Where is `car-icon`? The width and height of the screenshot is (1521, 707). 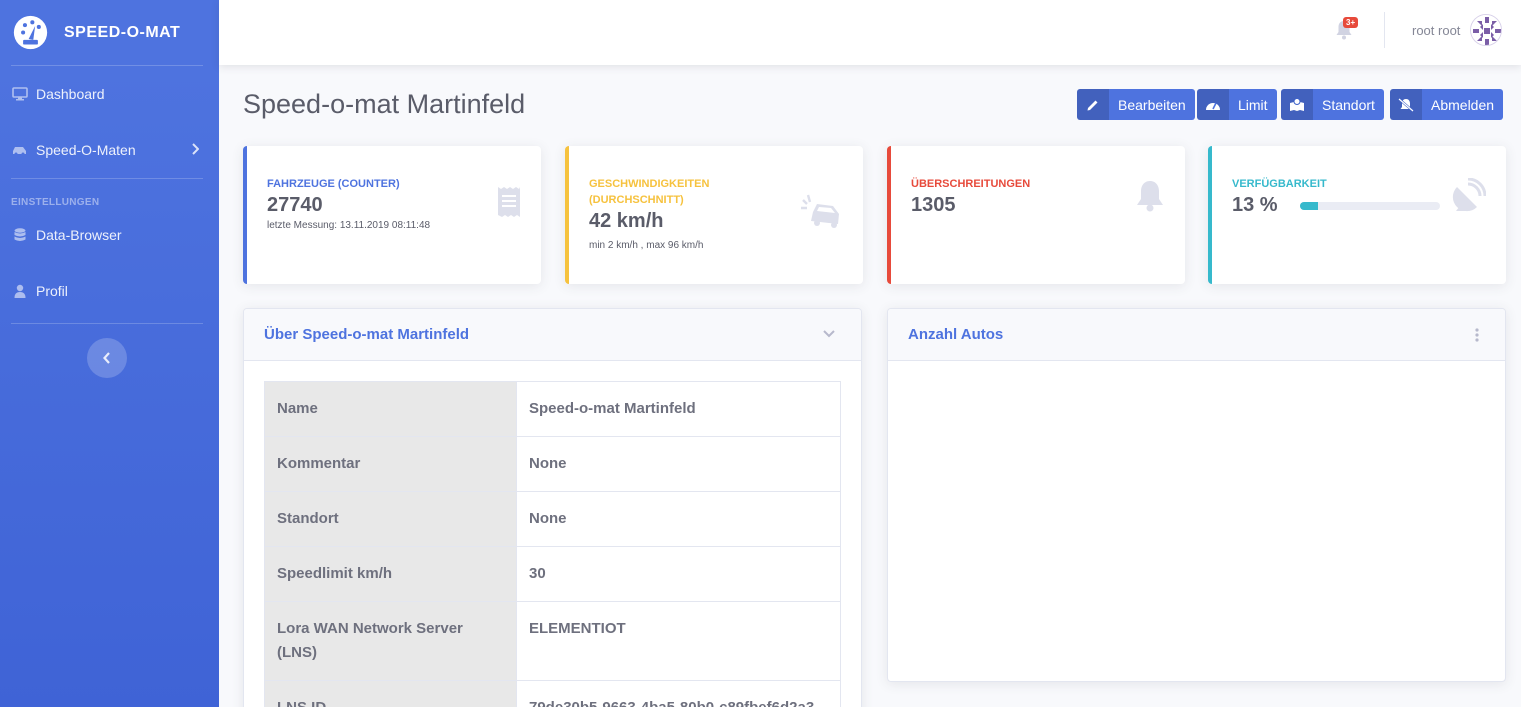 car-icon is located at coordinates (19, 150).